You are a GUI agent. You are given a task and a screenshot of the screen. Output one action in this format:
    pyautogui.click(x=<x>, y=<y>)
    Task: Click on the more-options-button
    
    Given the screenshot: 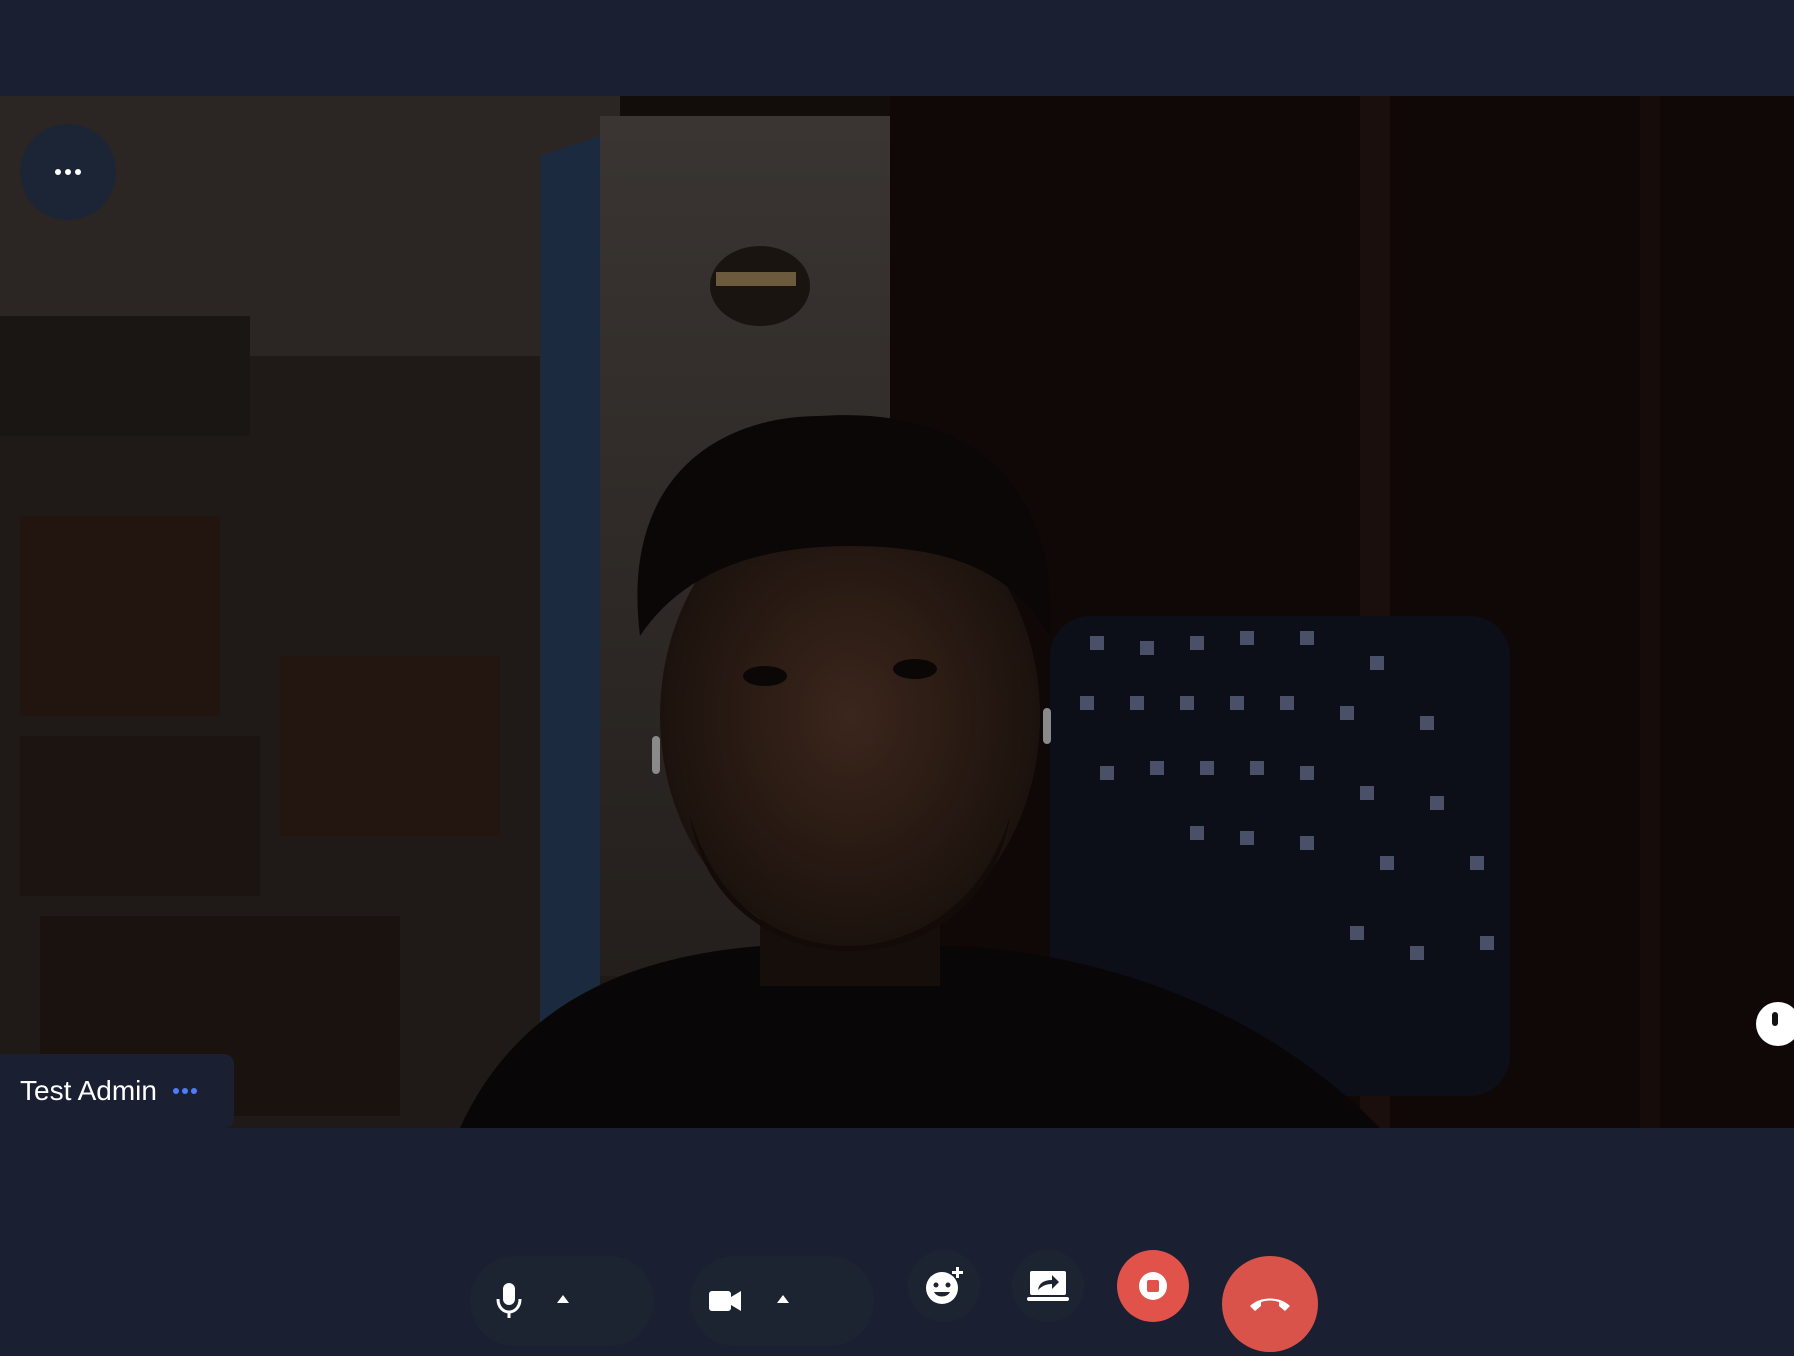 What is the action you would take?
    pyautogui.click(x=68, y=172)
    